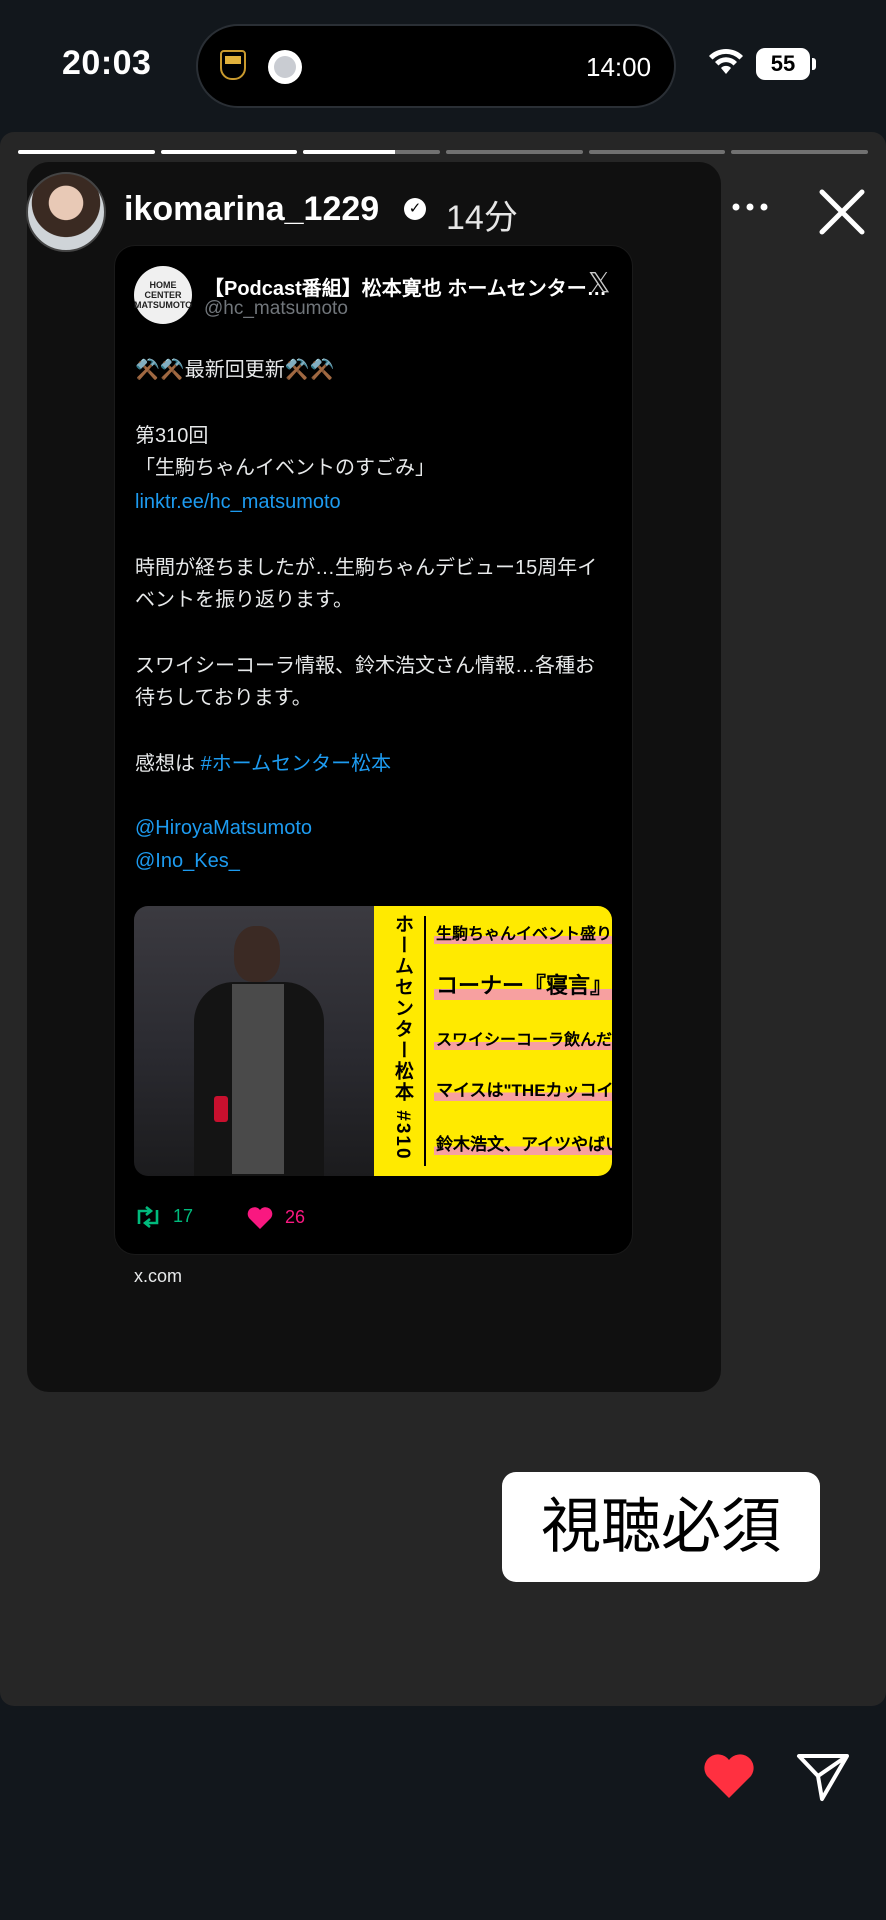  What do you see at coordinates (158, 1276) in the screenshot?
I see `link-source-domain: x.com` at bounding box center [158, 1276].